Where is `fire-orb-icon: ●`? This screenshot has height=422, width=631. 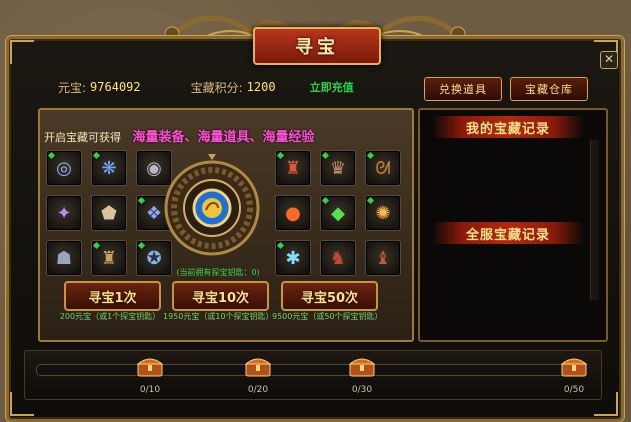 fire-orb-icon: ● is located at coordinates (293, 213).